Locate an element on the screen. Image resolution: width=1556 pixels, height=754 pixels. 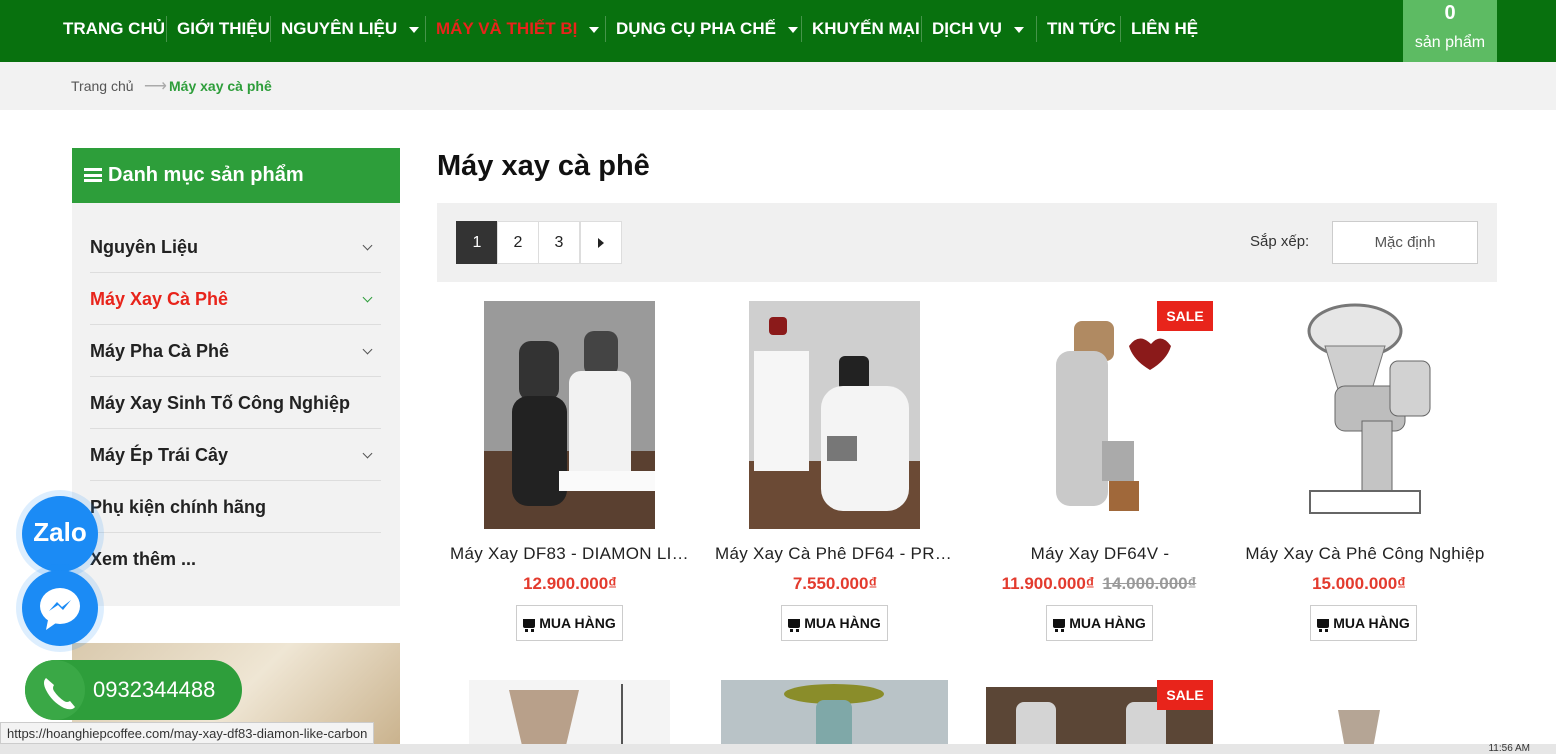
page-title: Máy xay cà phê is located at coordinates (543, 166).